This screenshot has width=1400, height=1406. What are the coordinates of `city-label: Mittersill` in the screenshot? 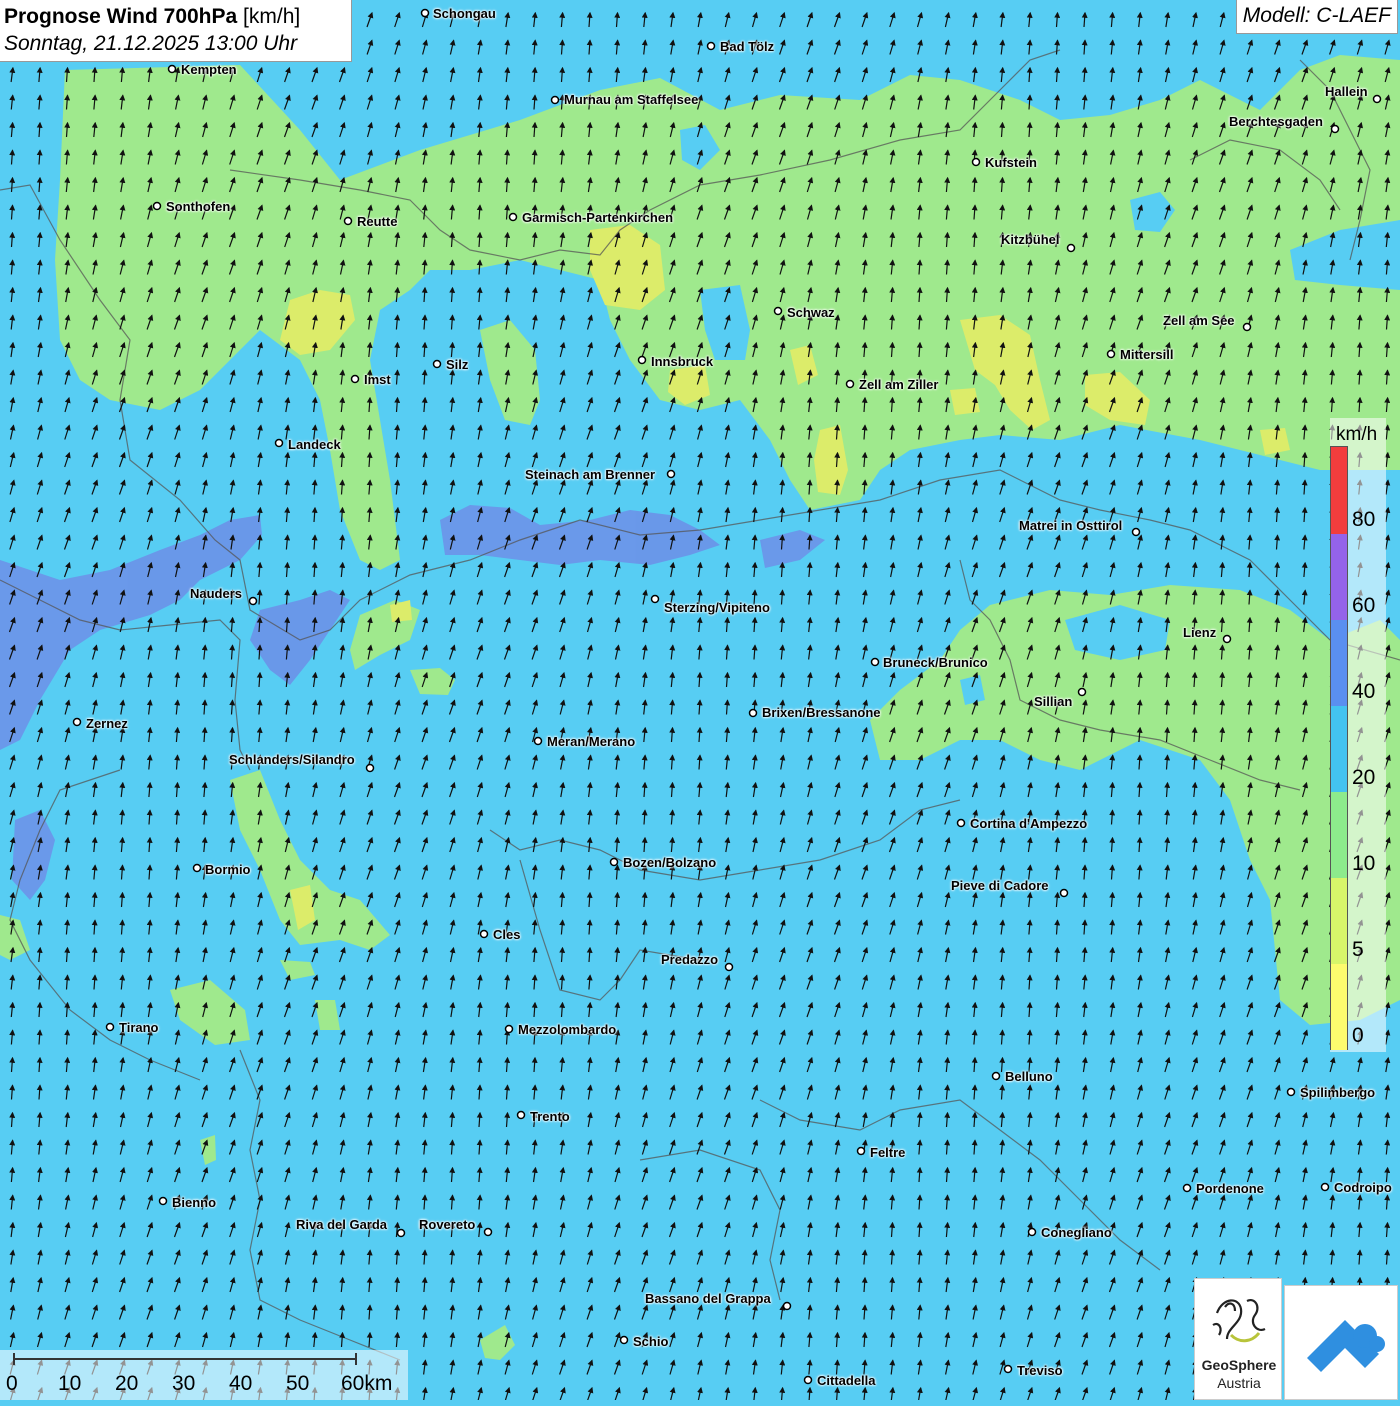 It's located at (1147, 354).